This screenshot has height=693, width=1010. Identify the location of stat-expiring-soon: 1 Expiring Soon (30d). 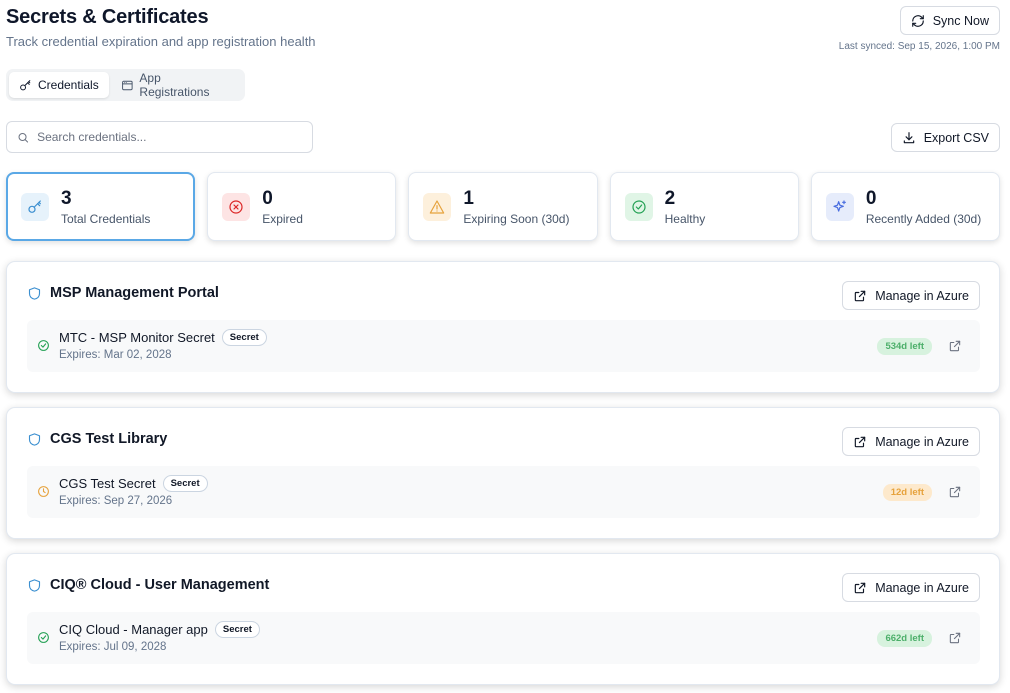
(503, 206).